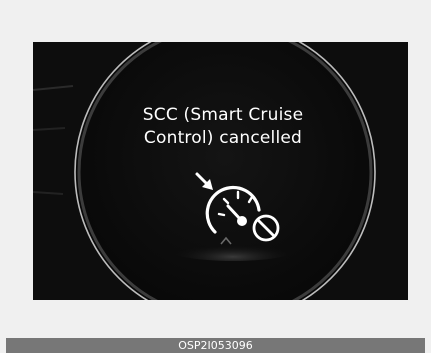 This screenshot has height=353, width=431. What do you see at coordinates (223, 138) in the screenshot?
I see `message-line-2: Control) cancelled` at bounding box center [223, 138].